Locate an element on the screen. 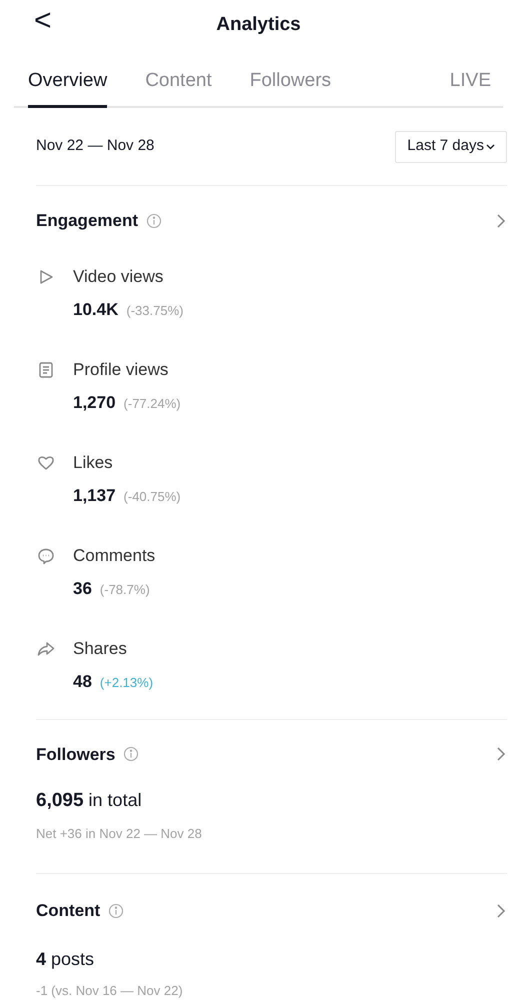  followers-total: 6,095 in total is located at coordinates (89, 801).